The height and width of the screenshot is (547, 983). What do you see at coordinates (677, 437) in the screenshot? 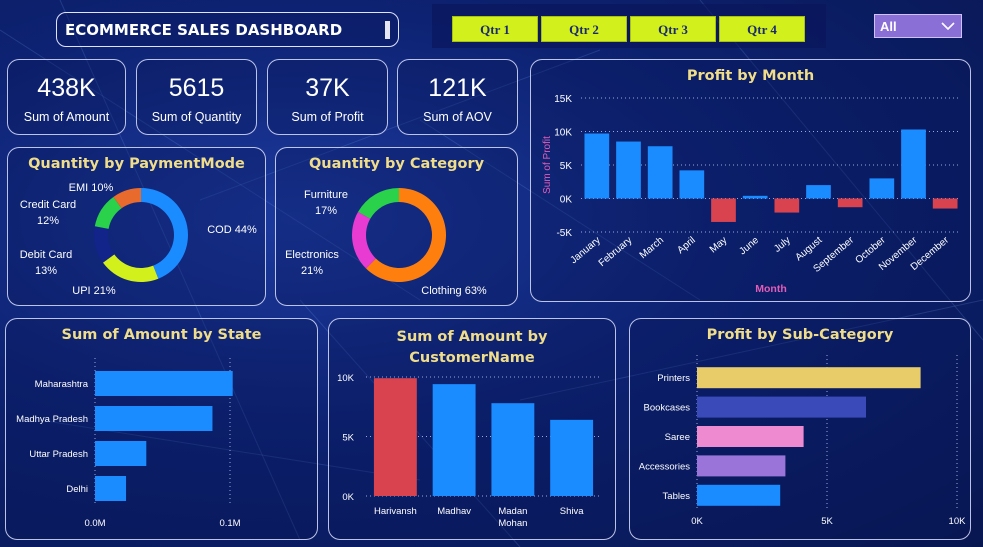
I see `tick-label: Saree` at bounding box center [677, 437].